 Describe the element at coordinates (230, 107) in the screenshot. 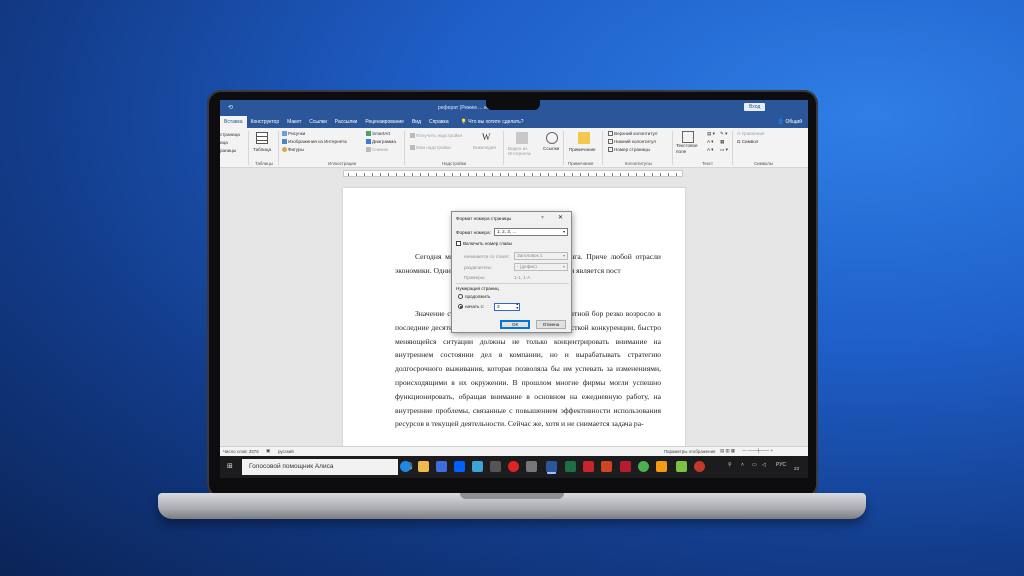

I see `undo-icon: ⟲` at that location.